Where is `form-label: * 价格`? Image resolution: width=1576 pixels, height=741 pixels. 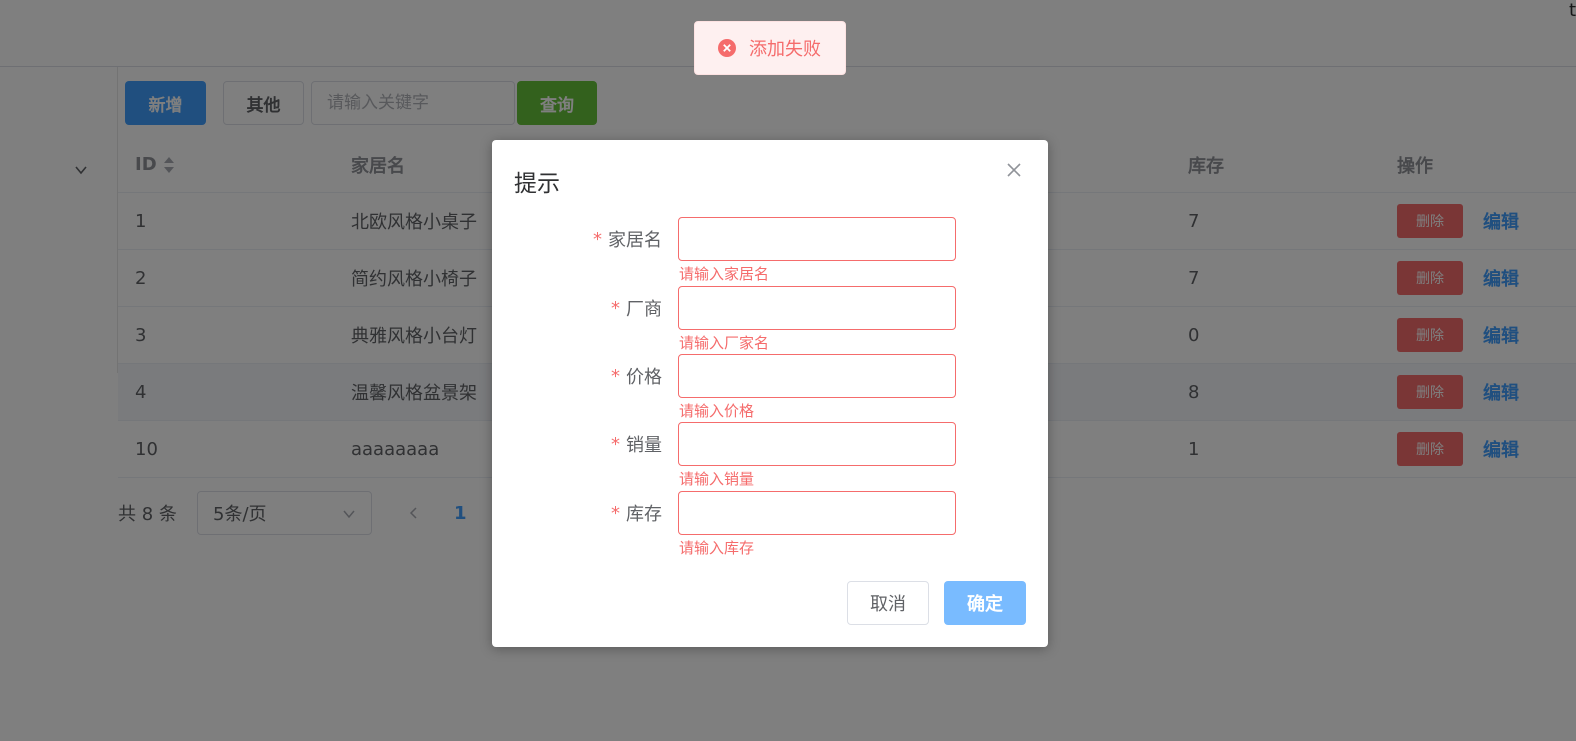 form-label: * 价格 is located at coordinates (577, 376).